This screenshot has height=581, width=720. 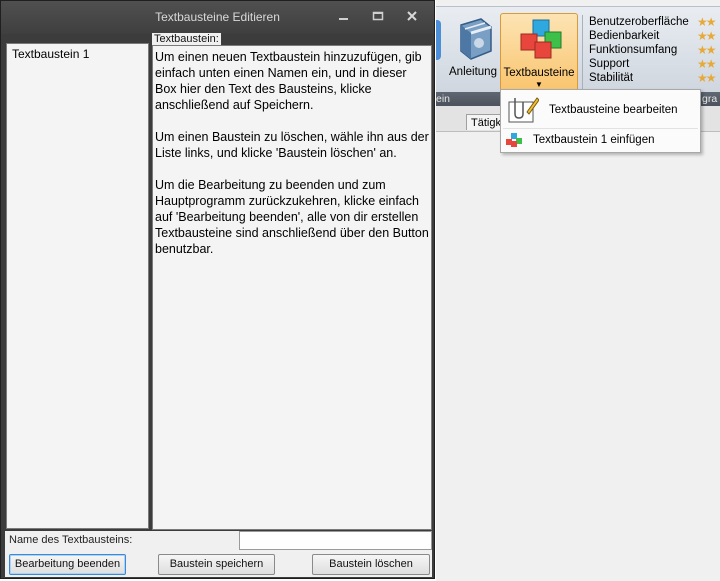 What do you see at coordinates (710, 99) in the screenshot?
I see `group-label-right: gra` at bounding box center [710, 99].